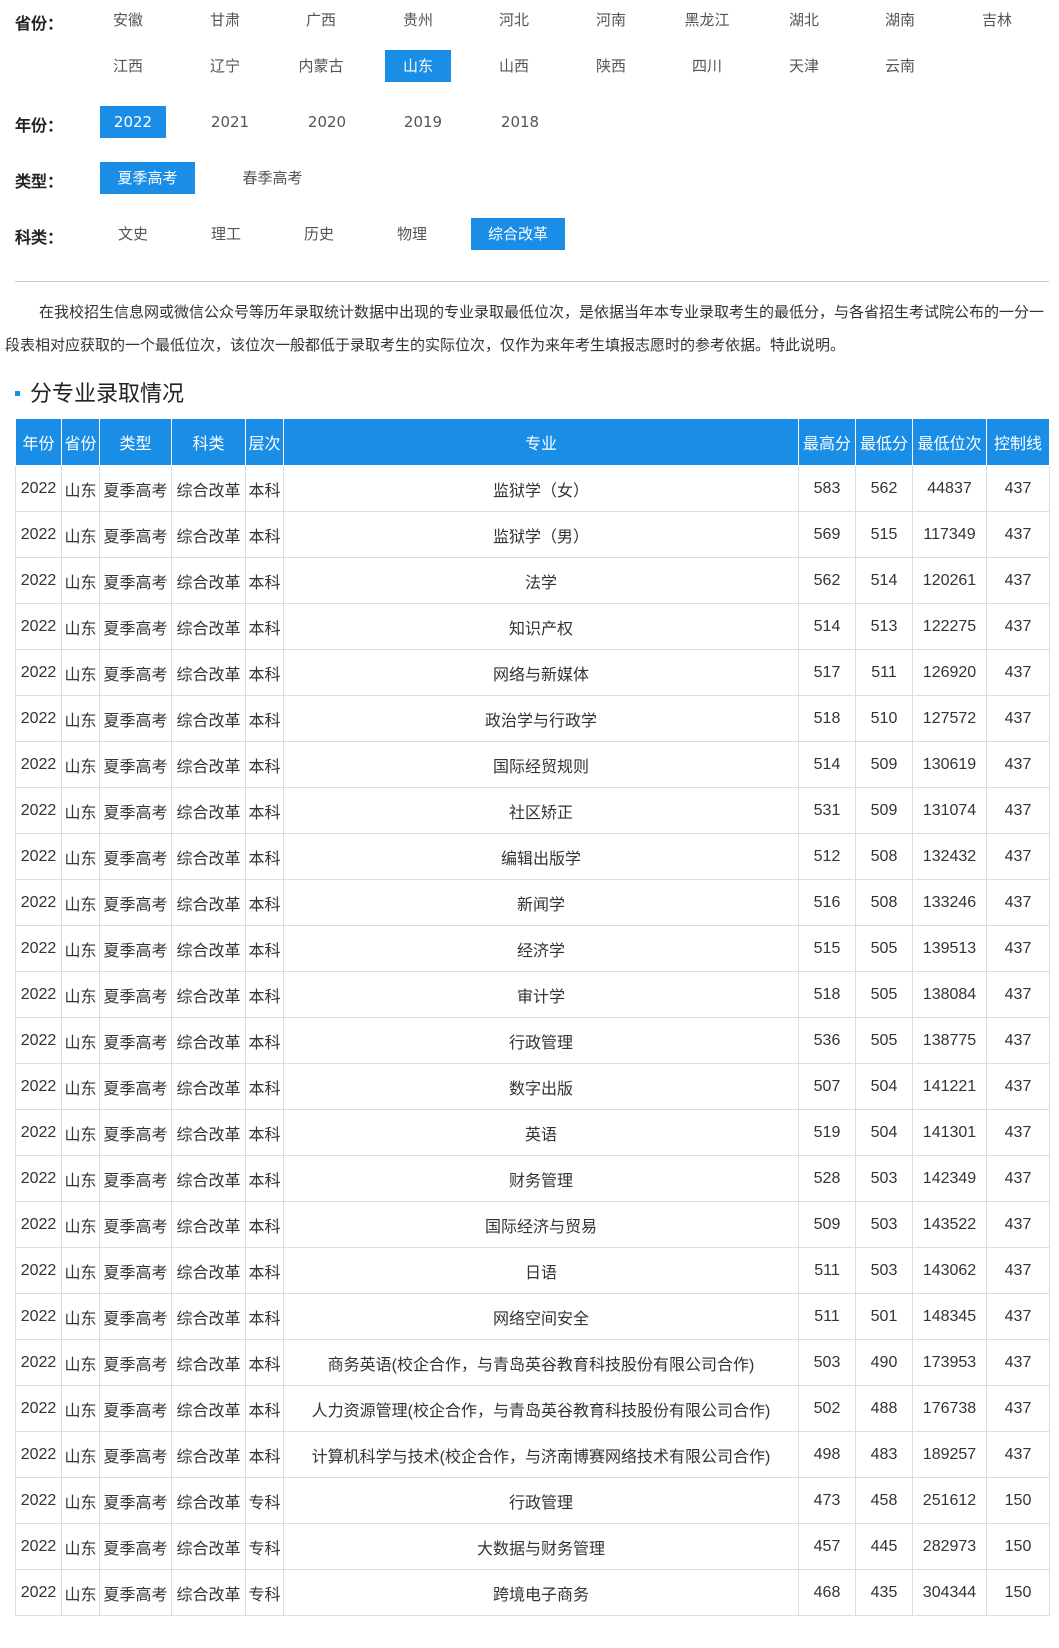  What do you see at coordinates (884, 1408) in the screenshot?
I see `table-cell: 488` at bounding box center [884, 1408].